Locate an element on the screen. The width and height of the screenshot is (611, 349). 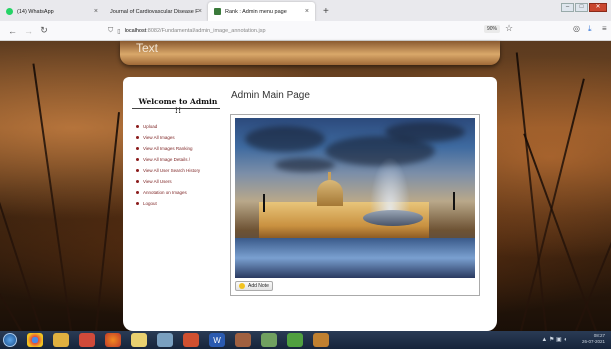
menu-item-label: View All User Search History is located at coordinates (171, 170).